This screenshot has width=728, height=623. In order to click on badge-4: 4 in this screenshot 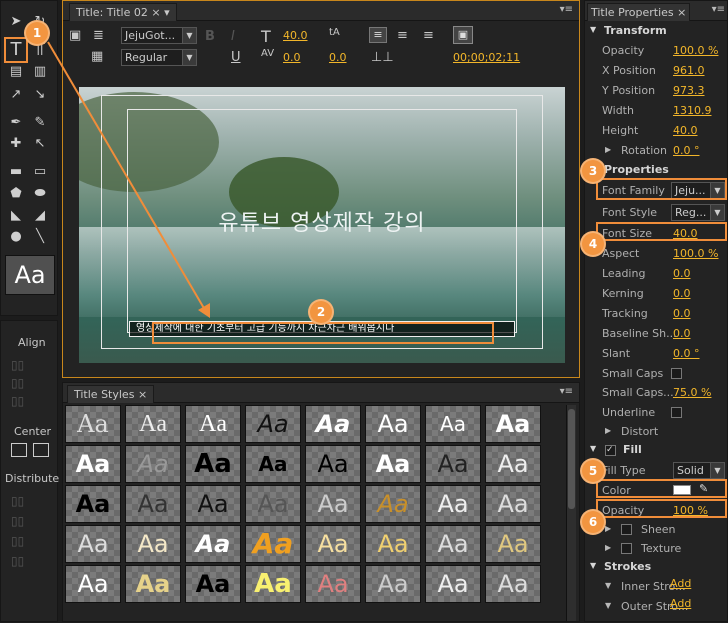, I will do `click(593, 244)`.